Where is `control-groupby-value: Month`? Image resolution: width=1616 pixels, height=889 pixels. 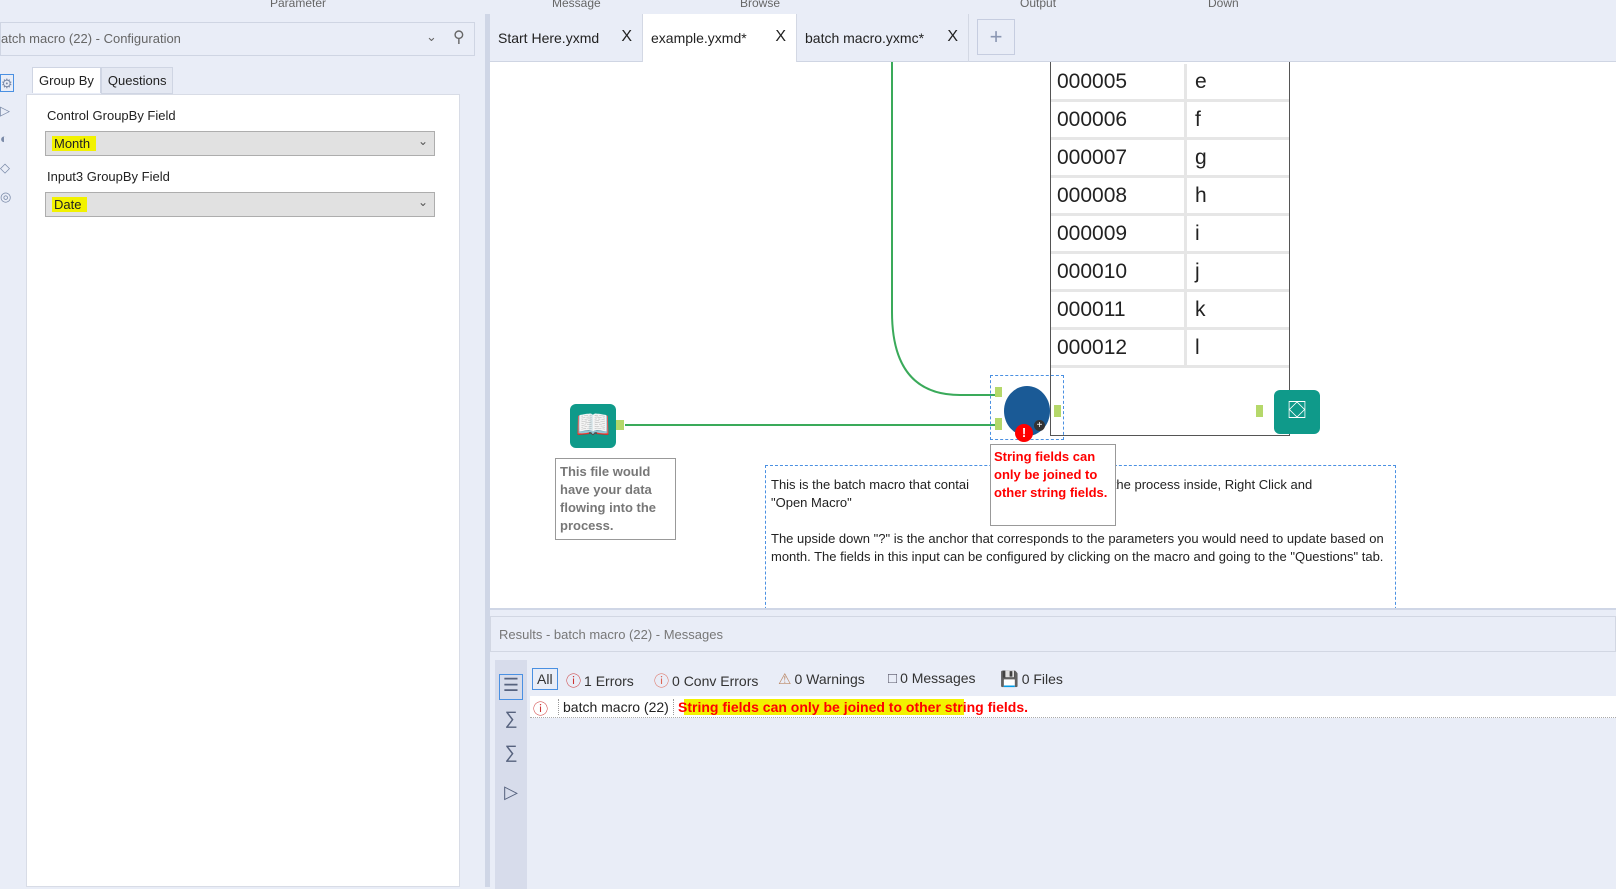 control-groupby-value: Month is located at coordinates (74, 143).